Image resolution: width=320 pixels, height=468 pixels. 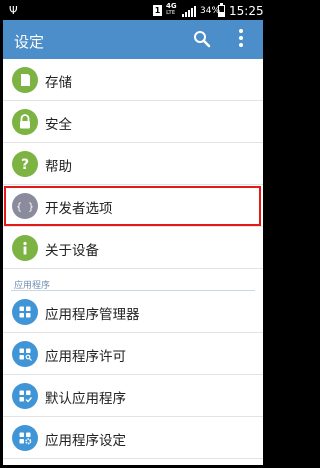 I want to click on list-item-label: 应用程序设定, so click(x=85, y=441).